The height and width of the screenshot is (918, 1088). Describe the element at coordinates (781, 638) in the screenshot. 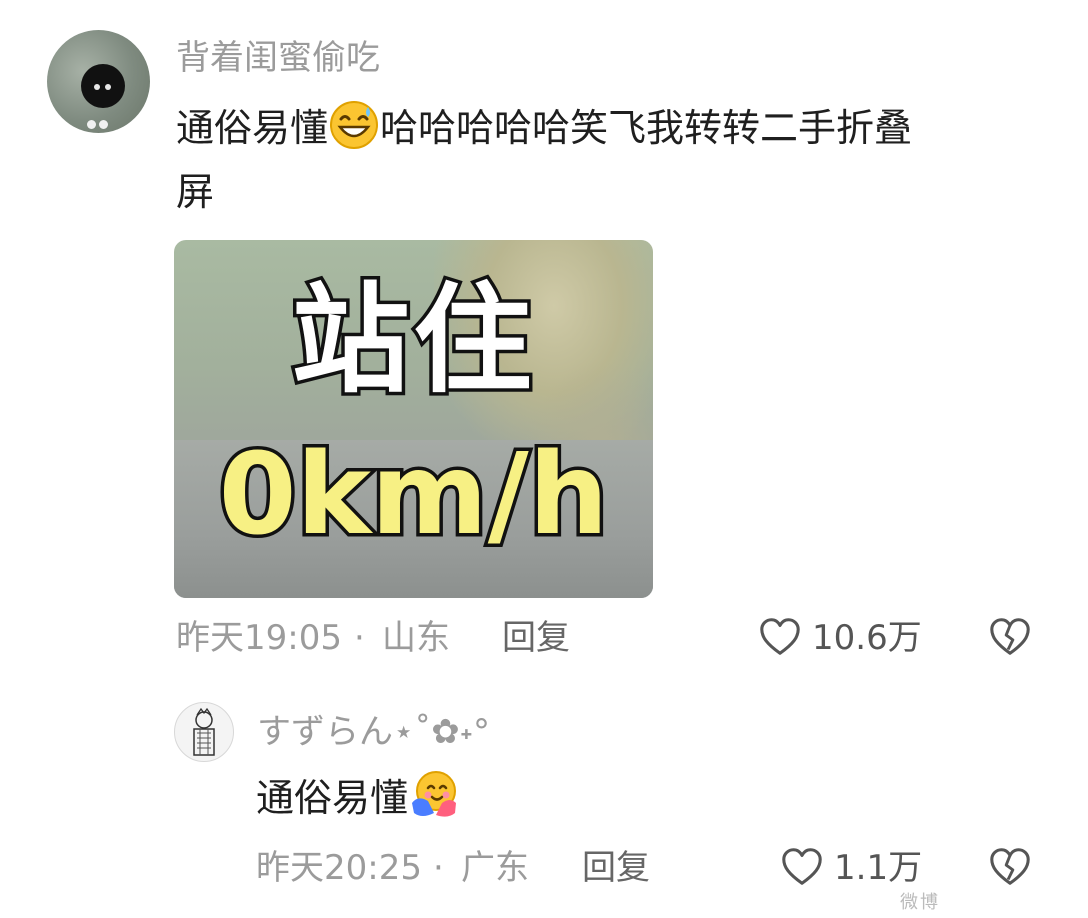

I see `like-heart-icon` at that location.